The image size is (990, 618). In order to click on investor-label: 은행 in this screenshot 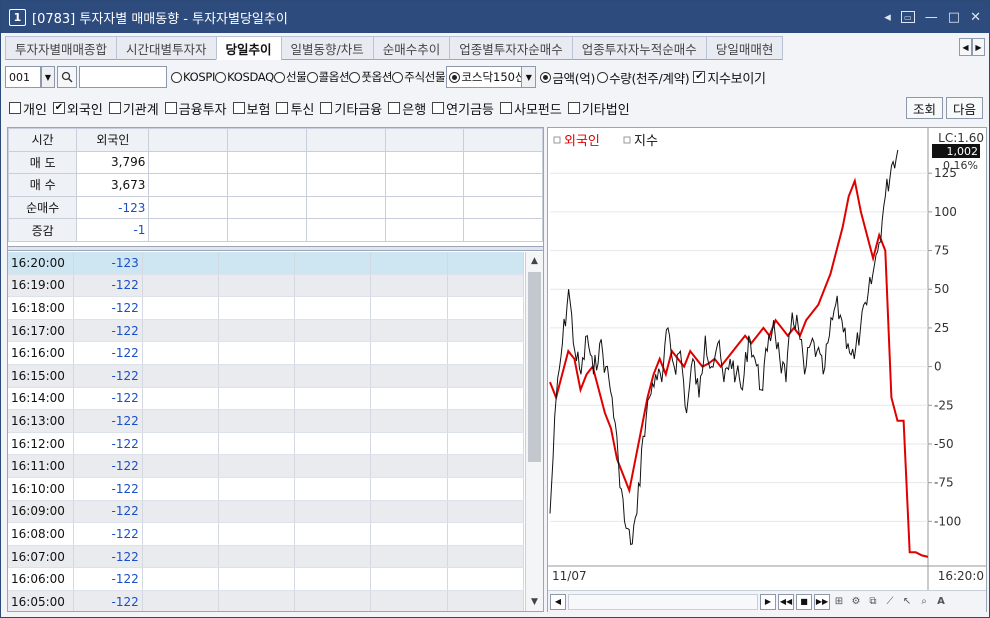, I will do `click(414, 110)`.